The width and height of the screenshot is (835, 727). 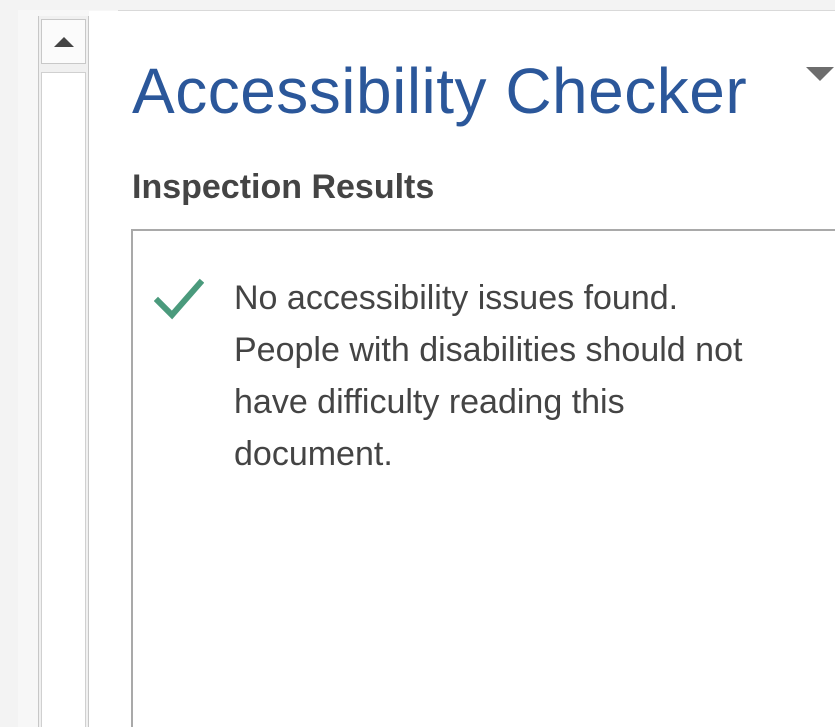 I want to click on pane-title: Accessibility Checker, so click(x=440, y=91).